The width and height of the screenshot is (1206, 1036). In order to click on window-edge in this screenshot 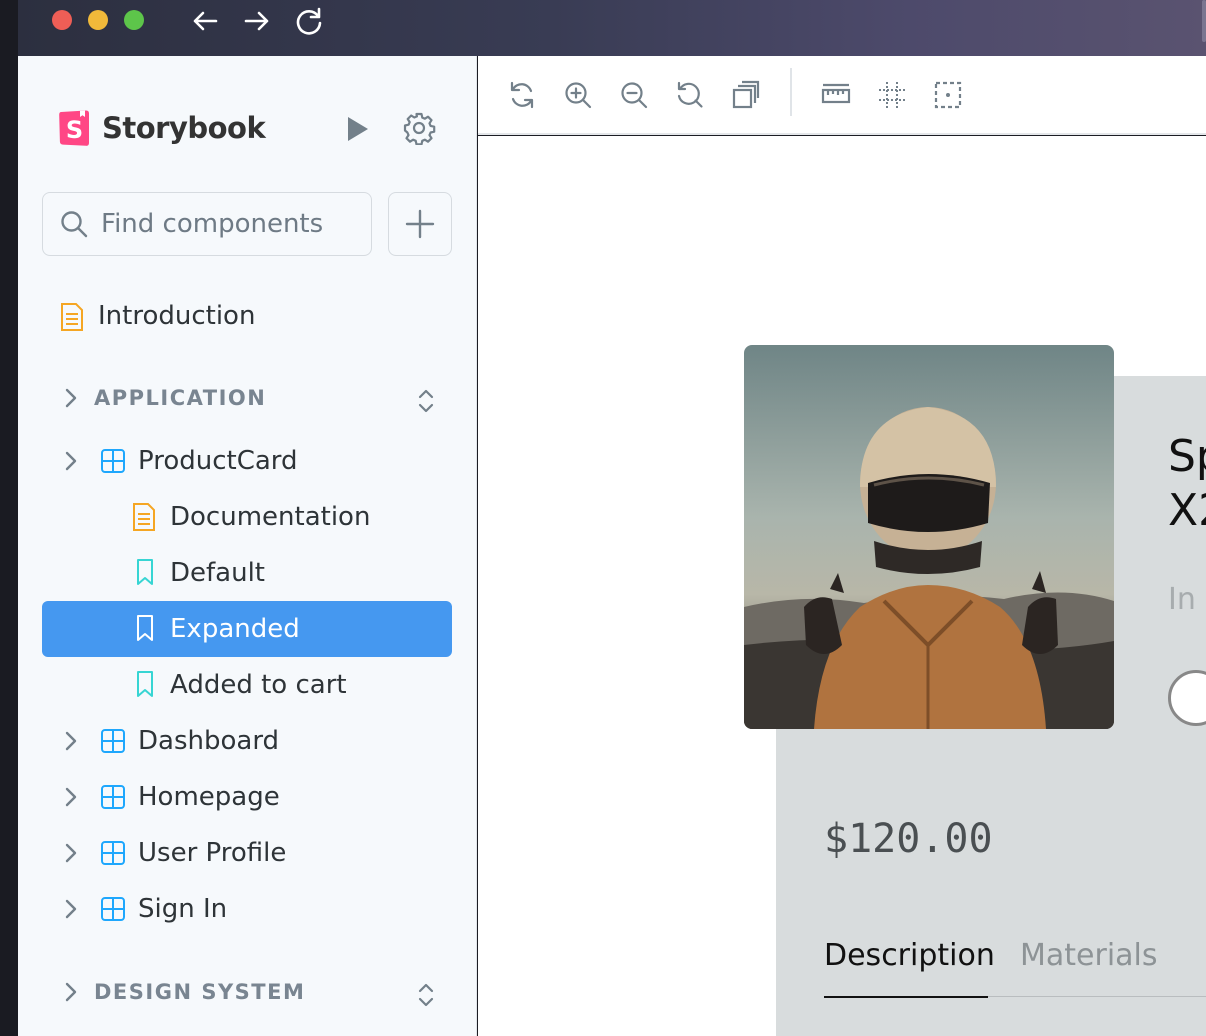, I will do `click(1204, 21)`.